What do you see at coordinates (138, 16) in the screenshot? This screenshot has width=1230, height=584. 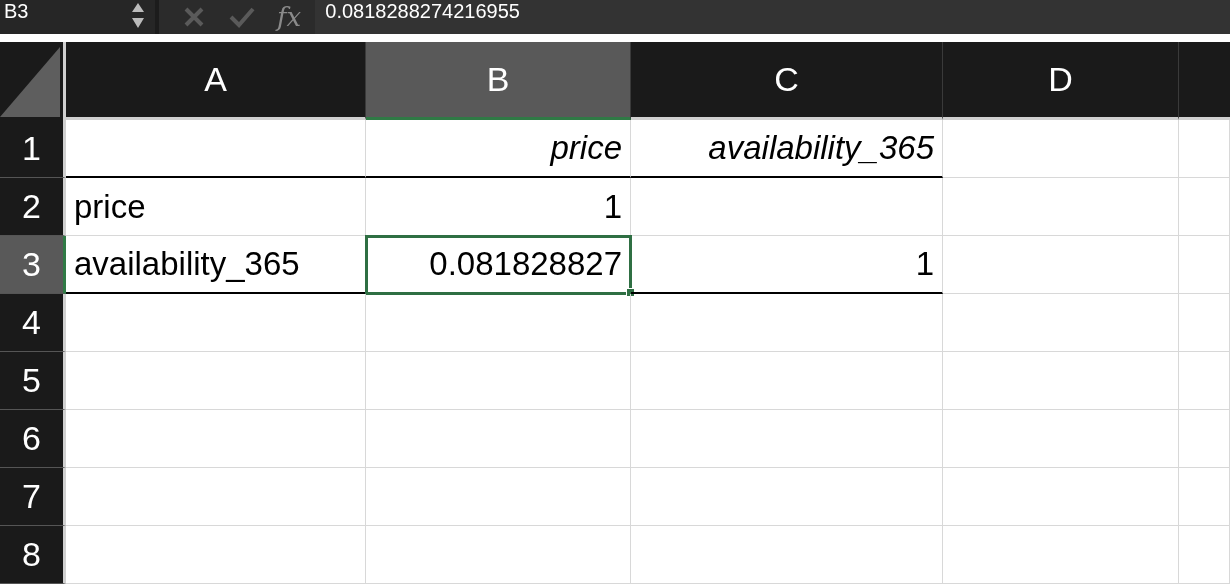 I see `stepper-icon` at bounding box center [138, 16].